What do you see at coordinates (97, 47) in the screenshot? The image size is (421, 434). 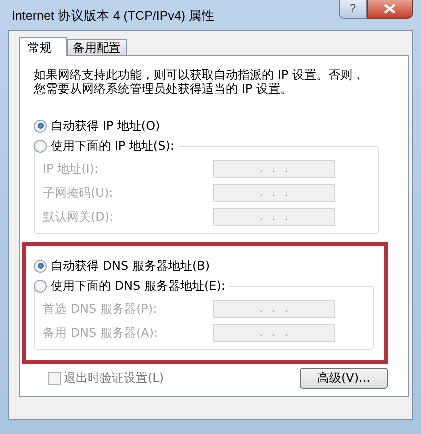 I see `tab: 备用配置` at bounding box center [97, 47].